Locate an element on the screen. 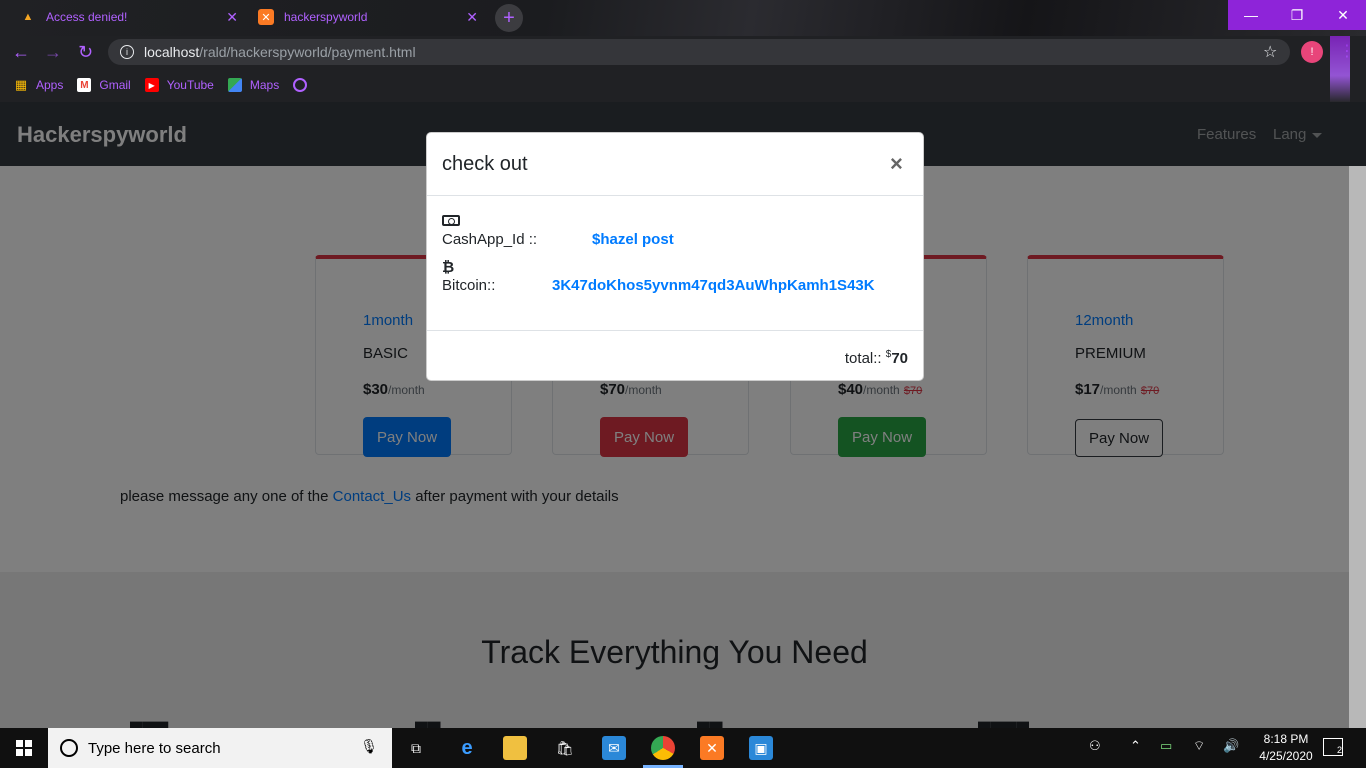 The image size is (1366, 768). bookmark-globe is located at coordinates (304, 85).